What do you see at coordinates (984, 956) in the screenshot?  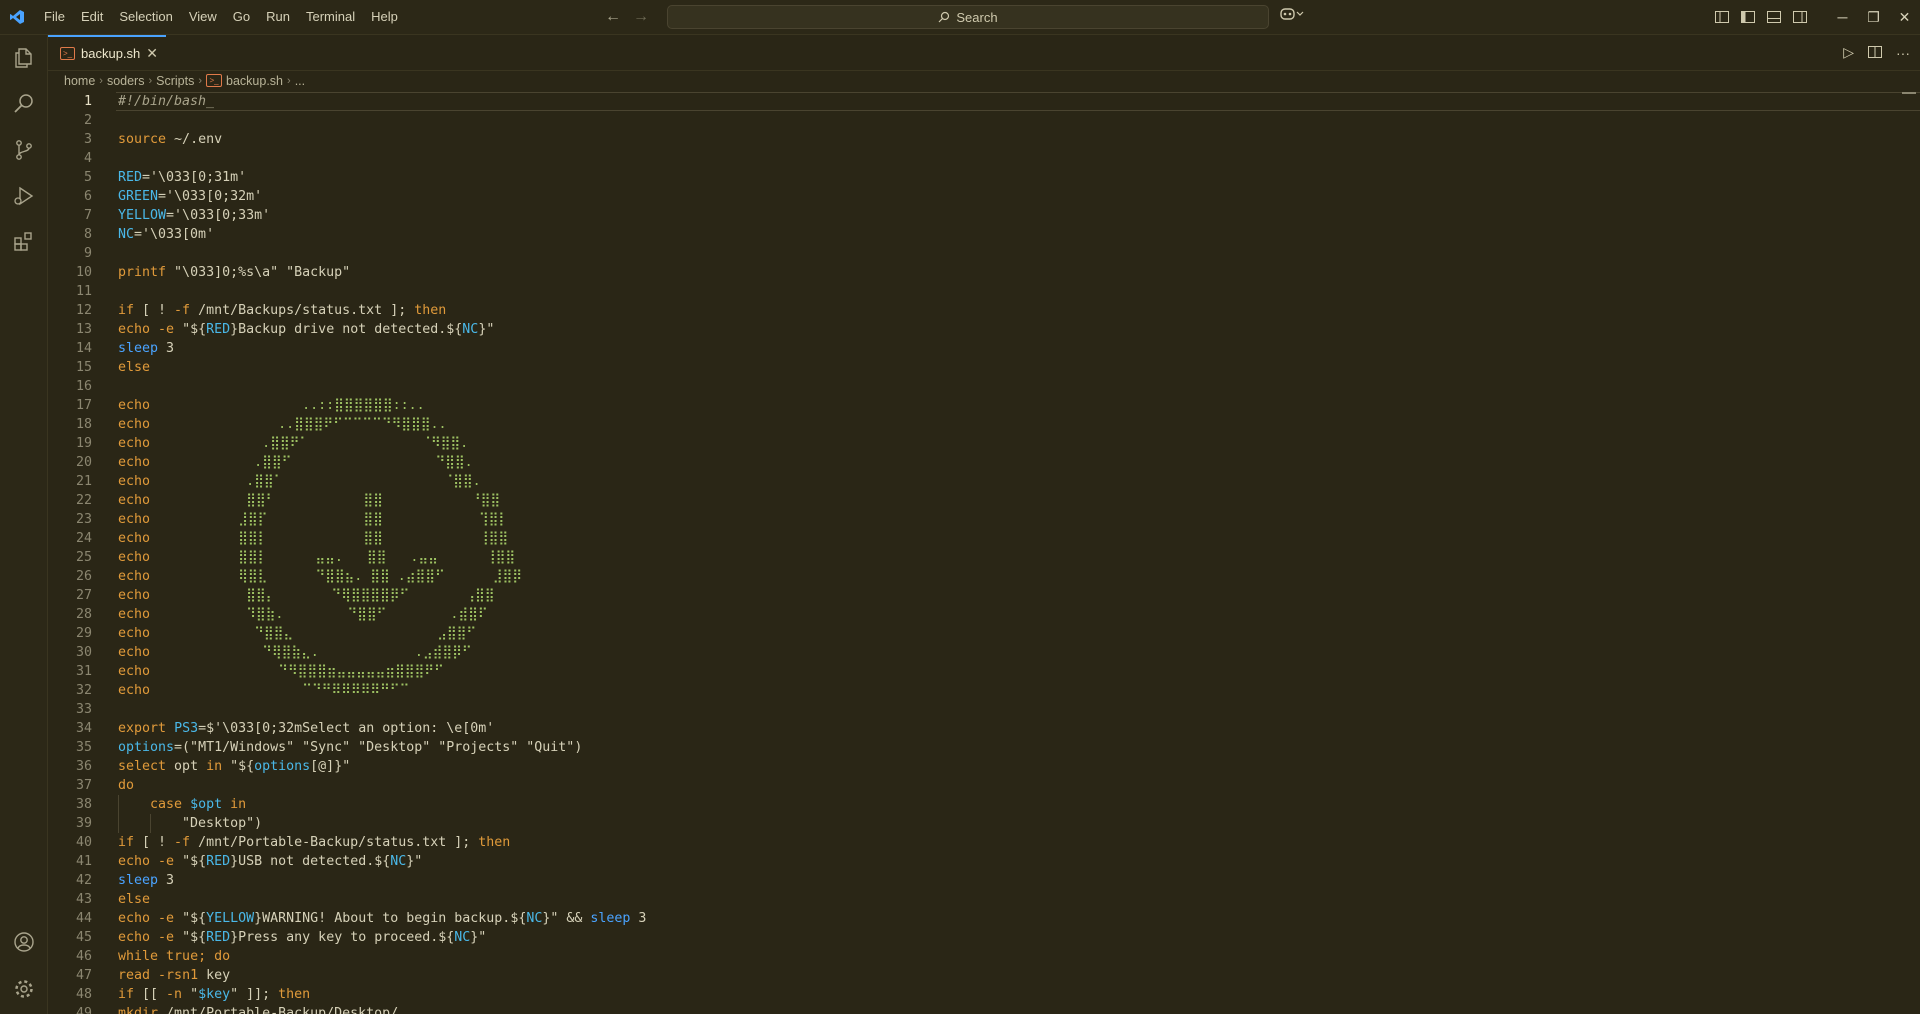 I see `code-line: 46 while true; do` at bounding box center [984, 956].